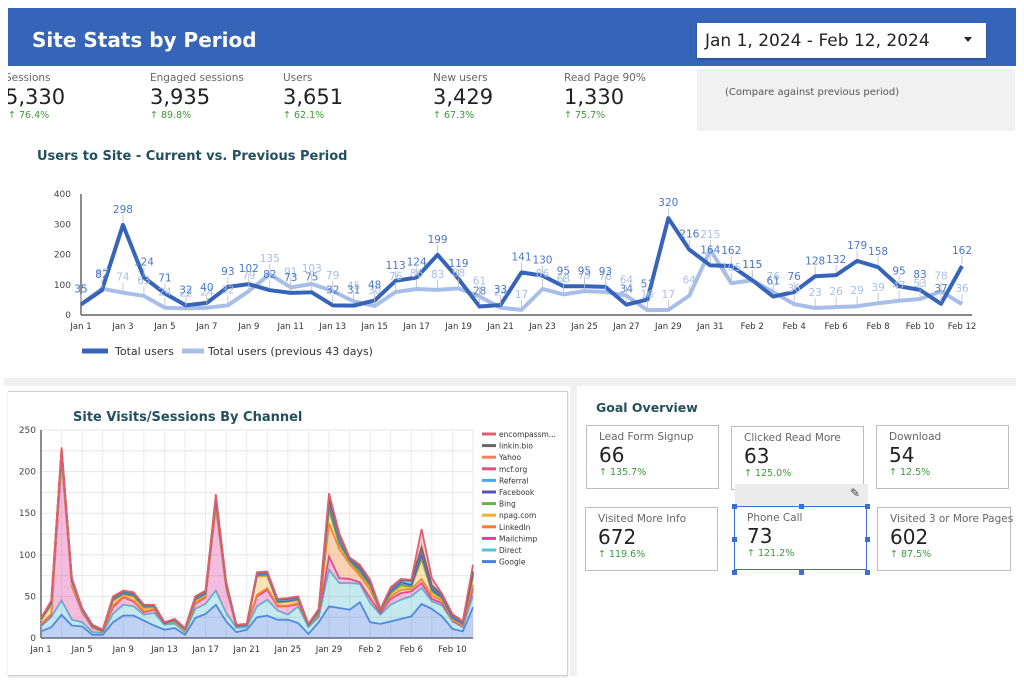 The height and width of the screenshot is (684, 1024). I want to click on x-tick-label: Jan 29, so click(329, 650).